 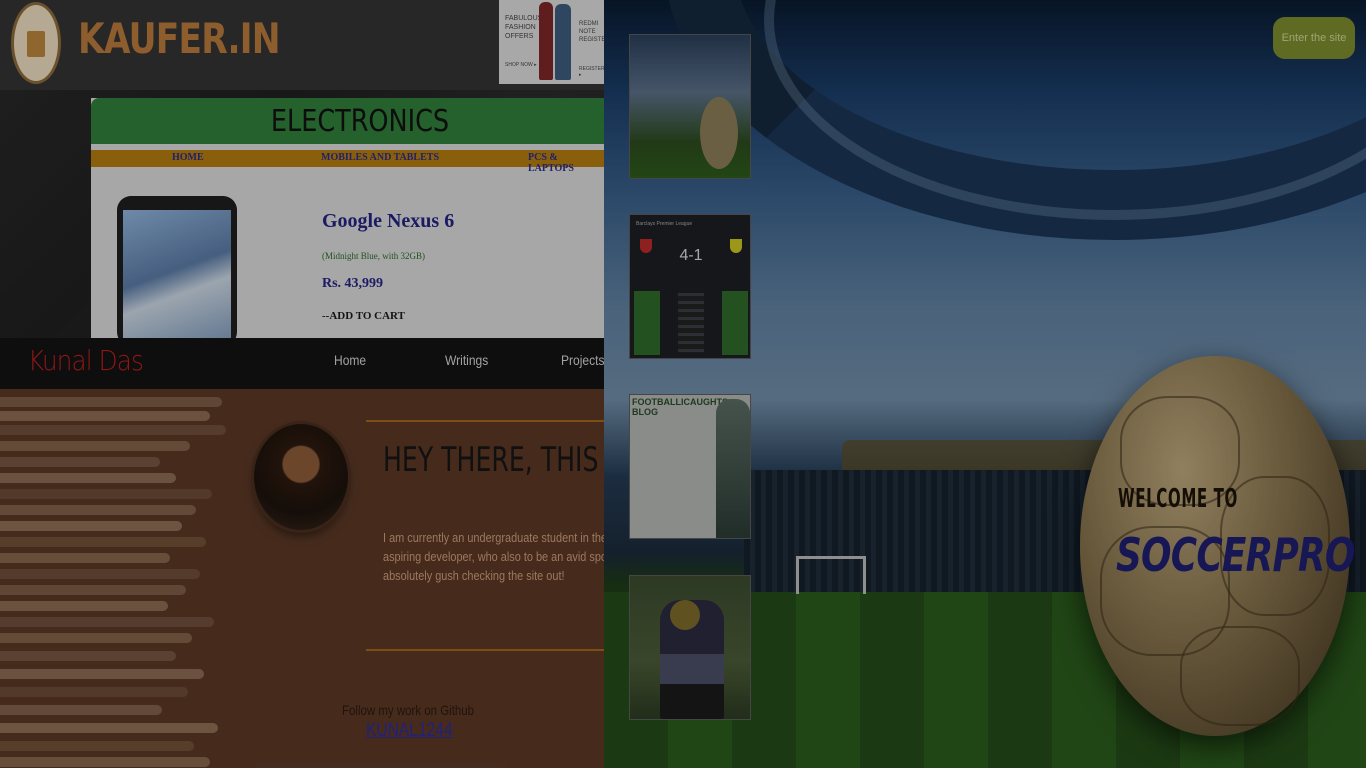 I want to click on nav-link-projects: Projects, so click(x=582, y=360).